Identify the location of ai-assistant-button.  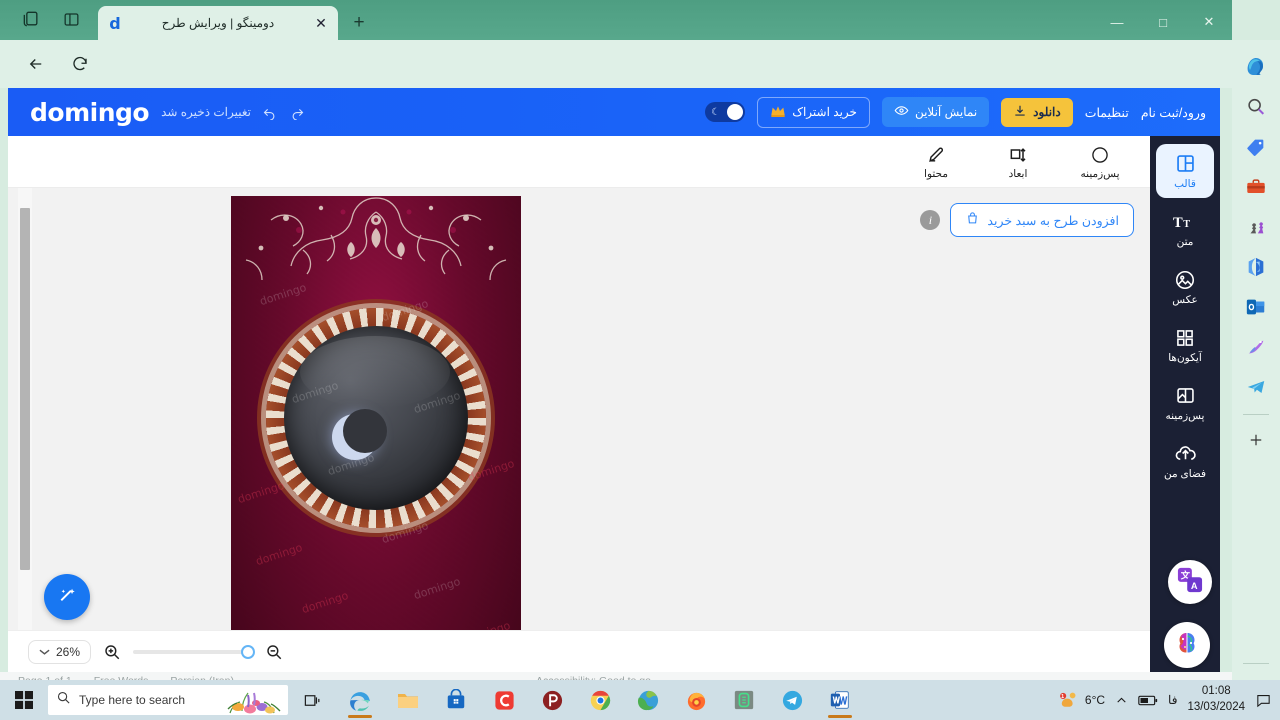
(1187, 645).